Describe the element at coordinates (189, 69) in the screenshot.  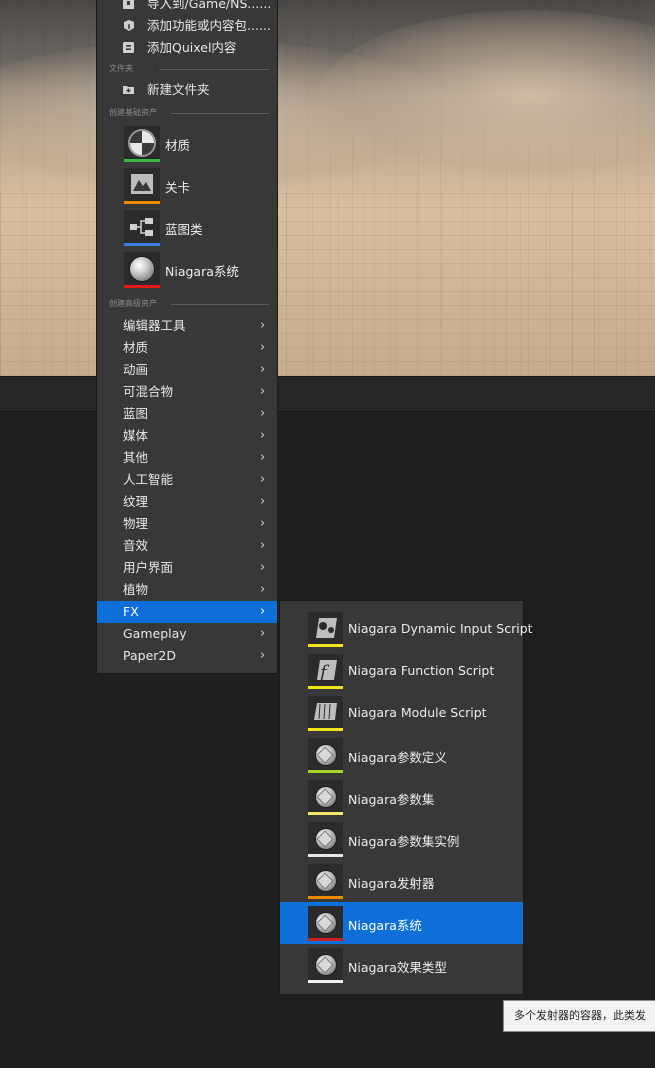
I see `section-folder: 文件夹` at that location.